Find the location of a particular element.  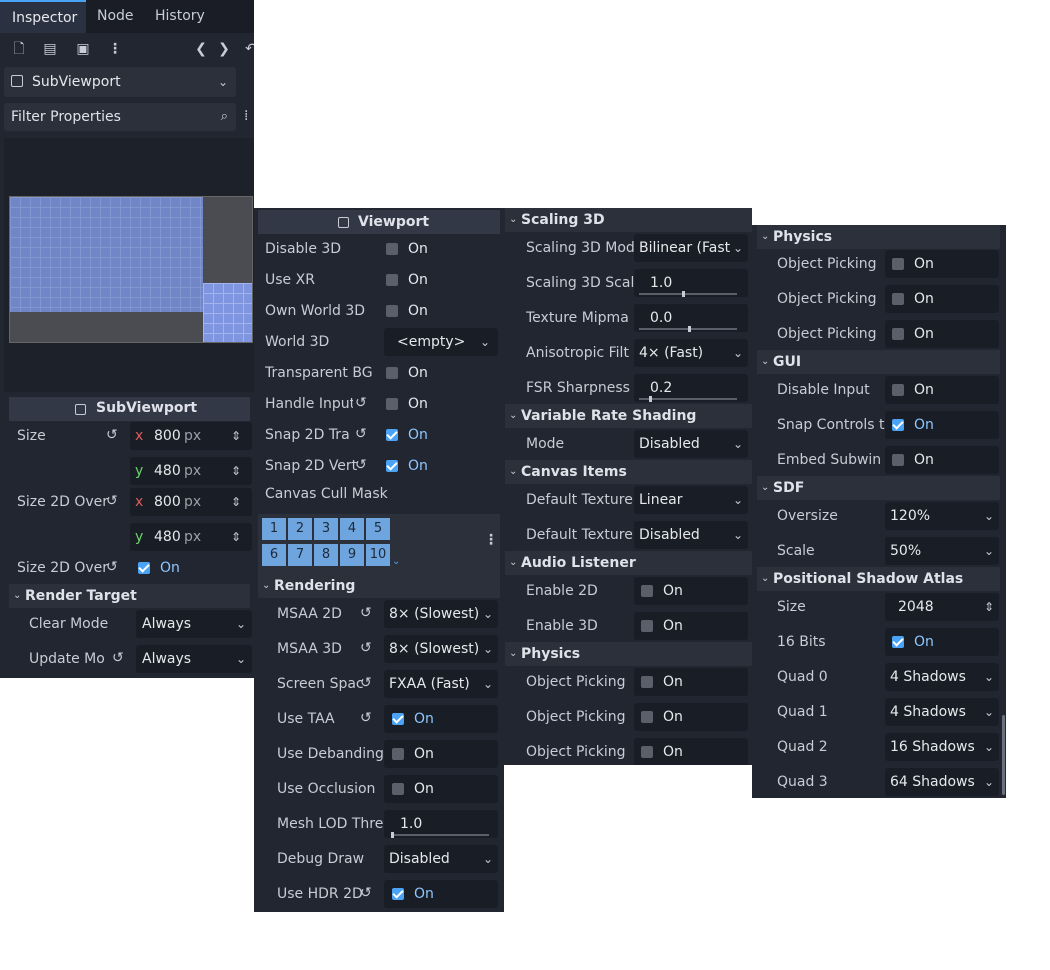

size2d-stretch-label: Size 2D Over is located at coordinates (62, 568).